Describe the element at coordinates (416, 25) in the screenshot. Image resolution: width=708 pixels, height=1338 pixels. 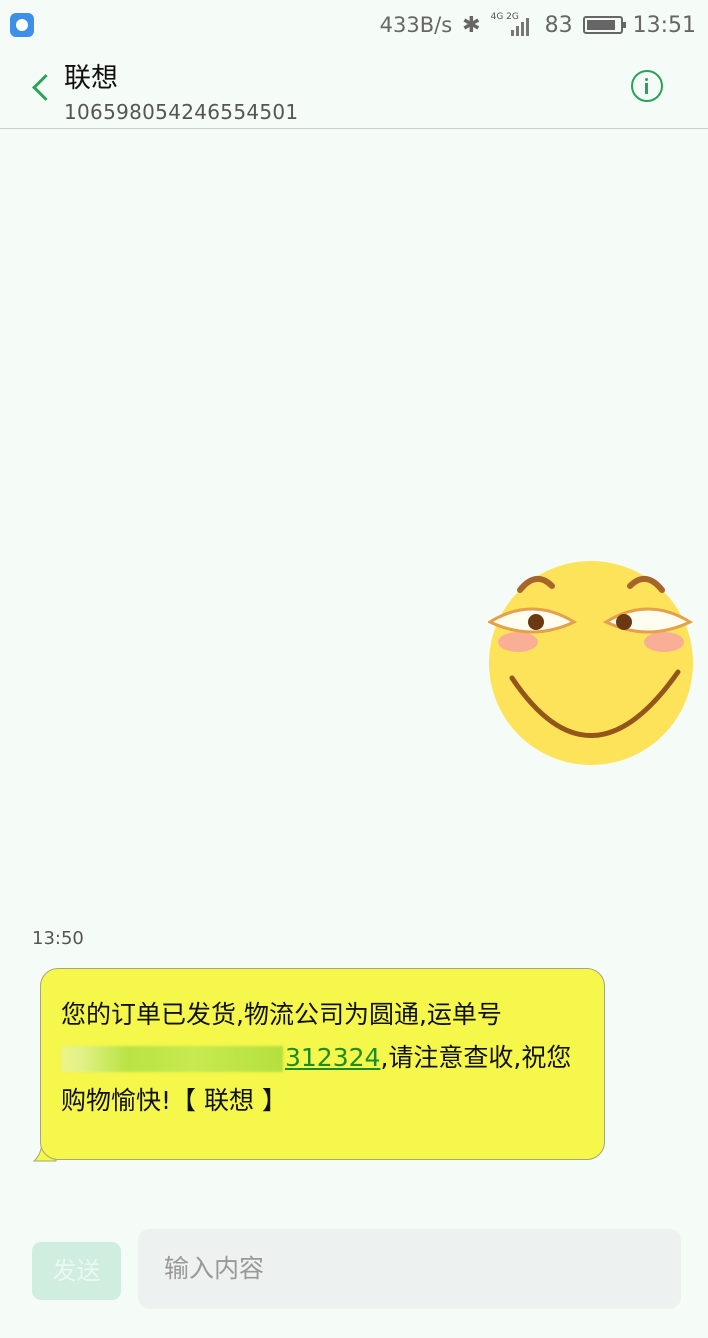
I see `network-speed: 433B/s` at that location.